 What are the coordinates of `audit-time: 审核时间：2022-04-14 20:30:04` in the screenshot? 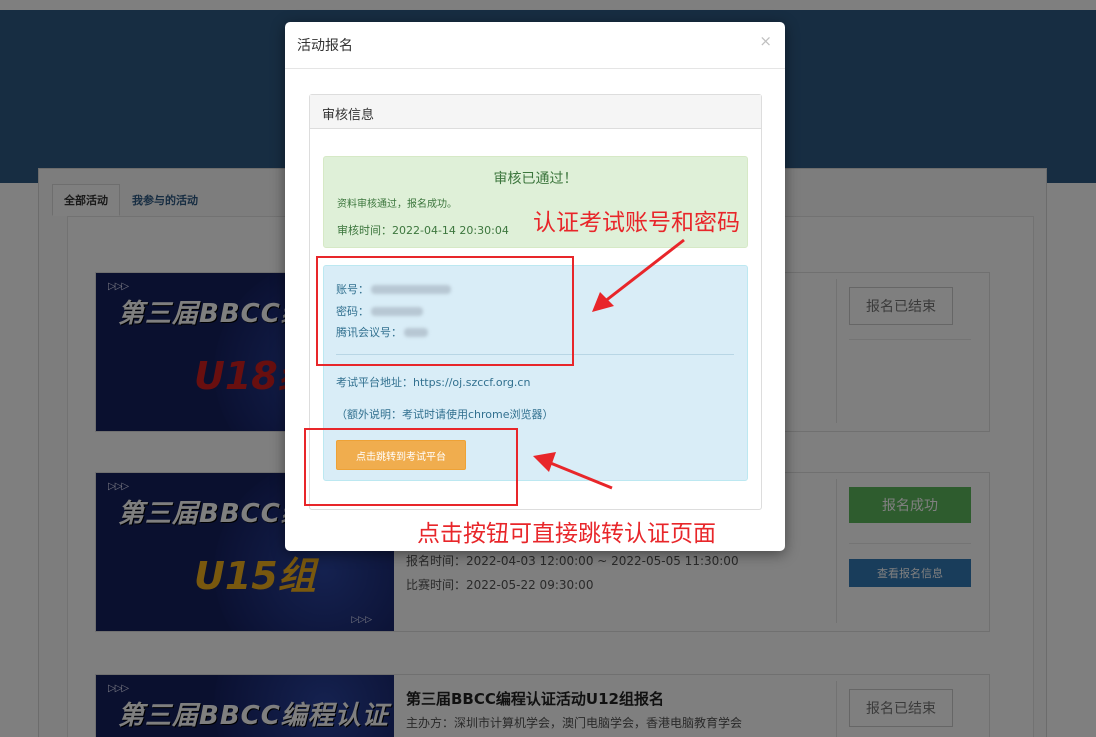 It's located at (423, 230).